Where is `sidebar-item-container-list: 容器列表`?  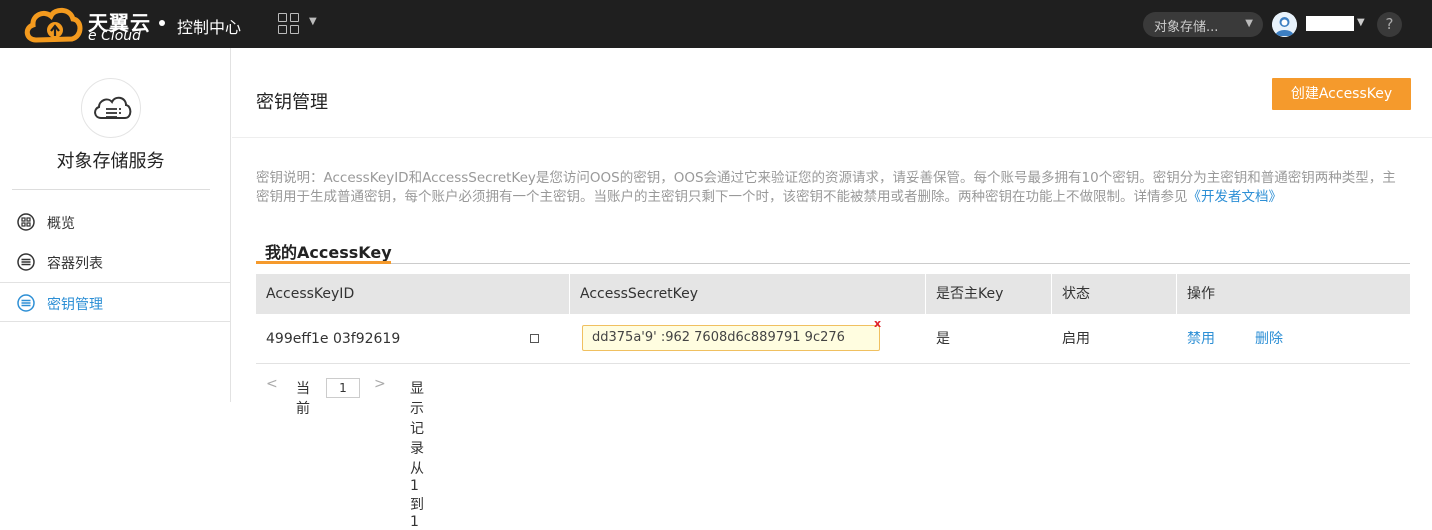
sidebar-item-container-list: 容器列表 is located at coordinates (115, 262).